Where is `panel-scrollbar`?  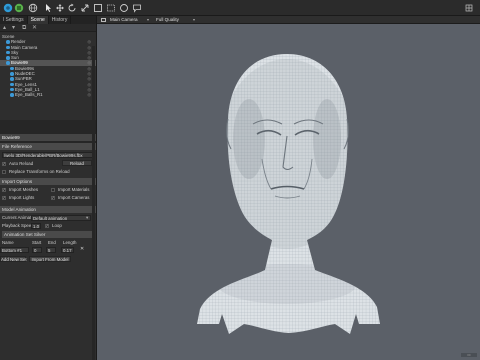
panel-scrollbar is located at coordinates (93, 203).